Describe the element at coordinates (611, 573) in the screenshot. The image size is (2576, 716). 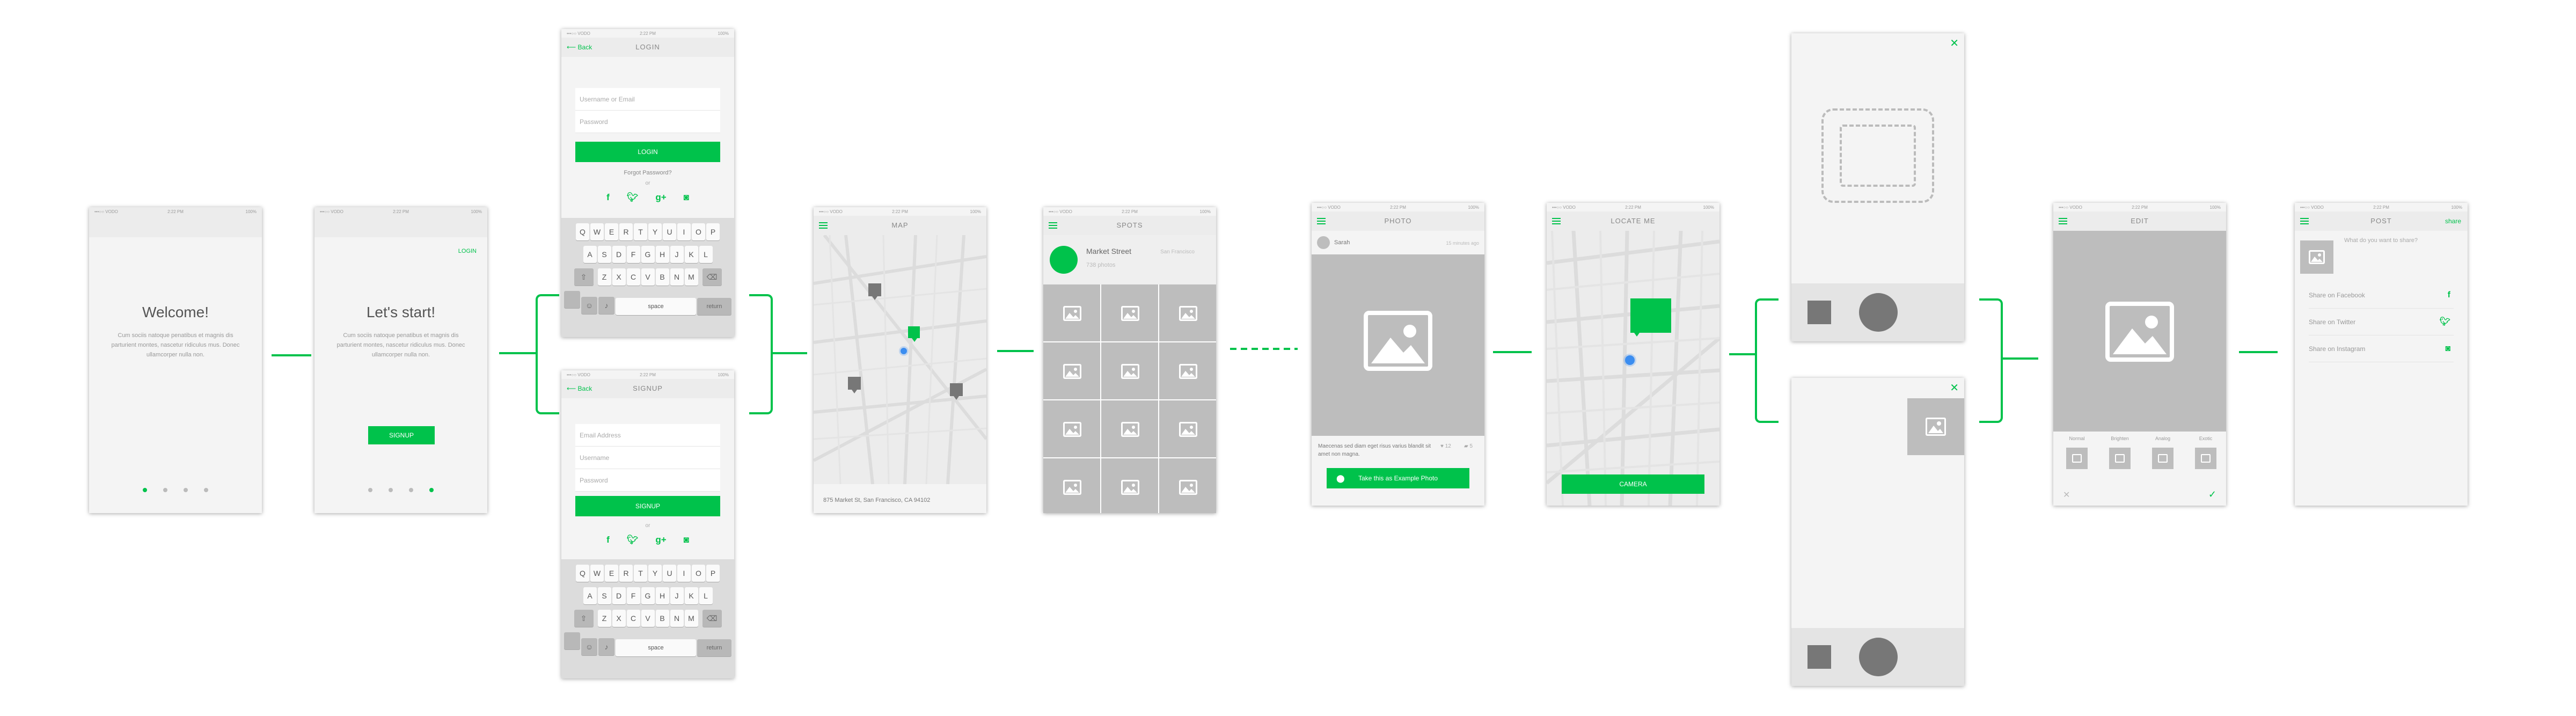
I see `key-e: E` at that location.